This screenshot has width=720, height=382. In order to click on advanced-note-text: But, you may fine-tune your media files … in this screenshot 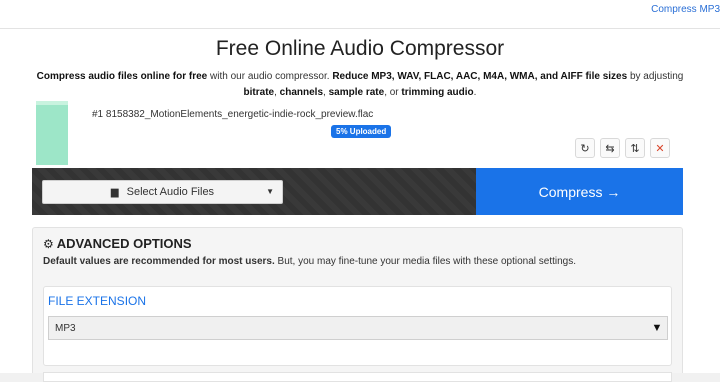, I will do `click(425, 261)`.